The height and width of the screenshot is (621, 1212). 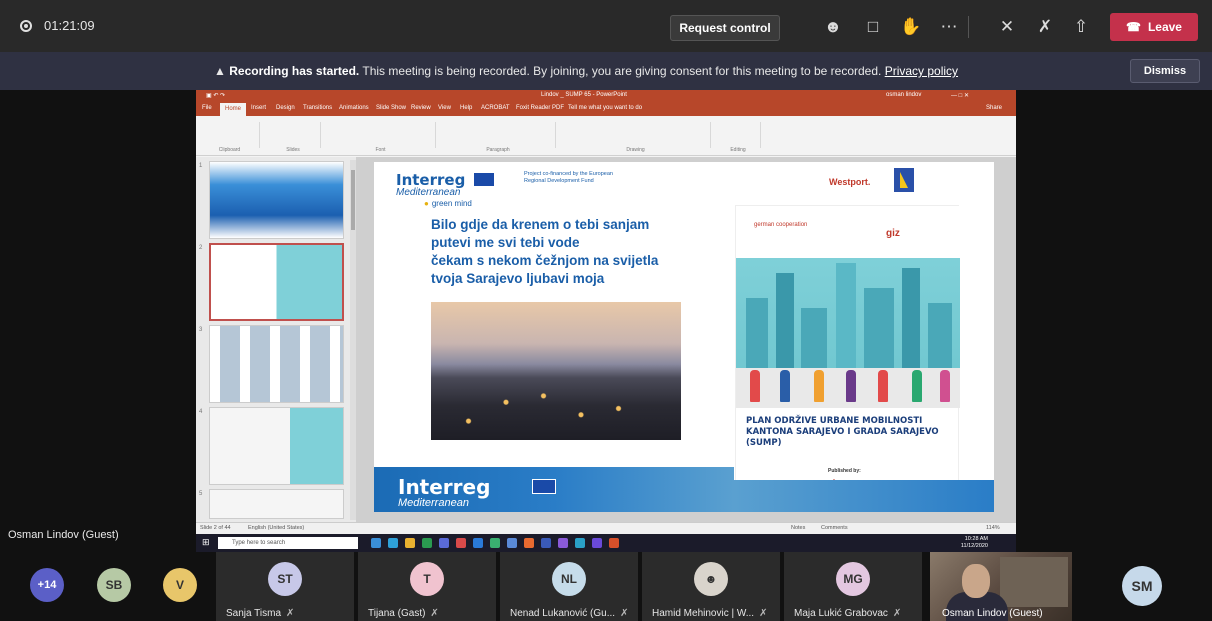 I want to click on powerpoint-window-title: Lindov _ SUMP 65 - PowerPoint, so click(x=584, y=95).